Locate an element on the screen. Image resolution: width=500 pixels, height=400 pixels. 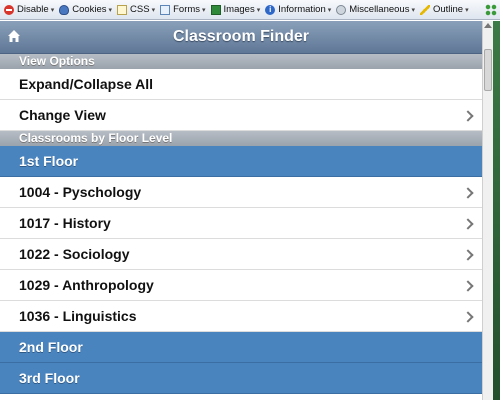
toolbar-outline-menu: Outline ▾ is located at coordinates (444, 9).